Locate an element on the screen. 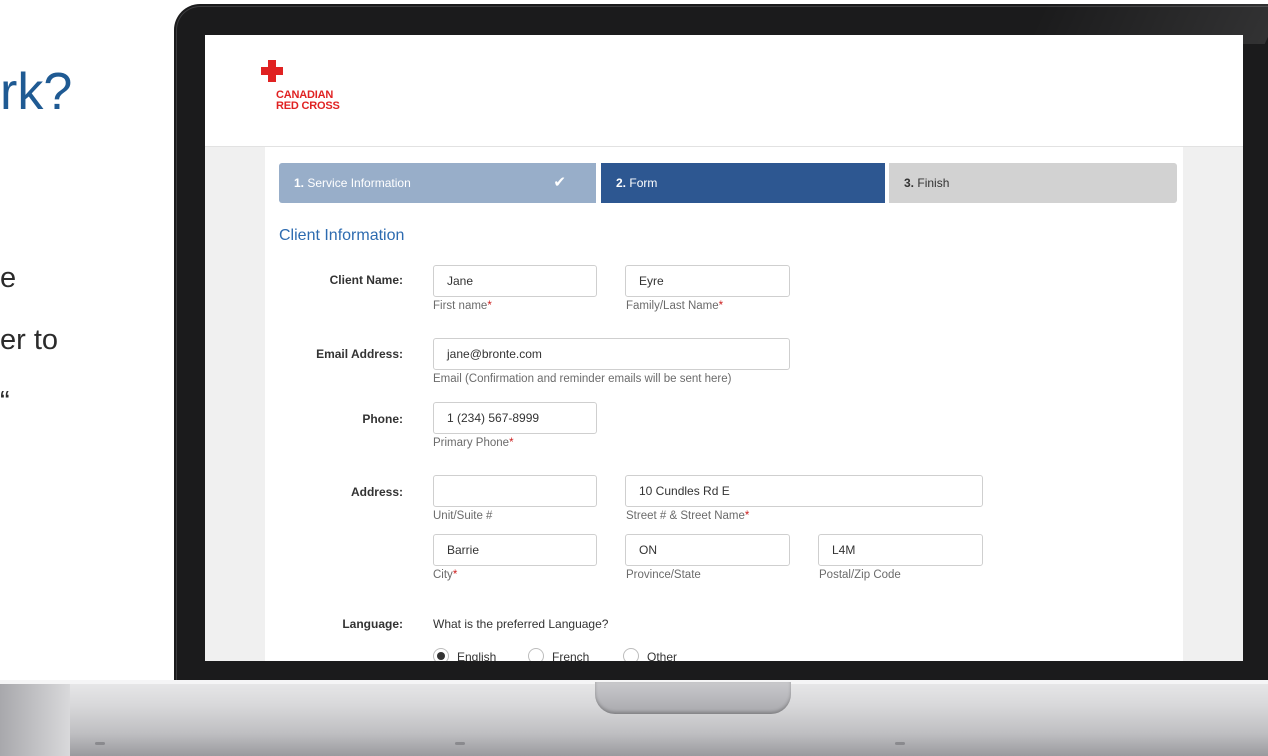 The height and width of the screenshot is (756, 1268). phone-hint: Primary Phone* is located at coordinates (473, 443).